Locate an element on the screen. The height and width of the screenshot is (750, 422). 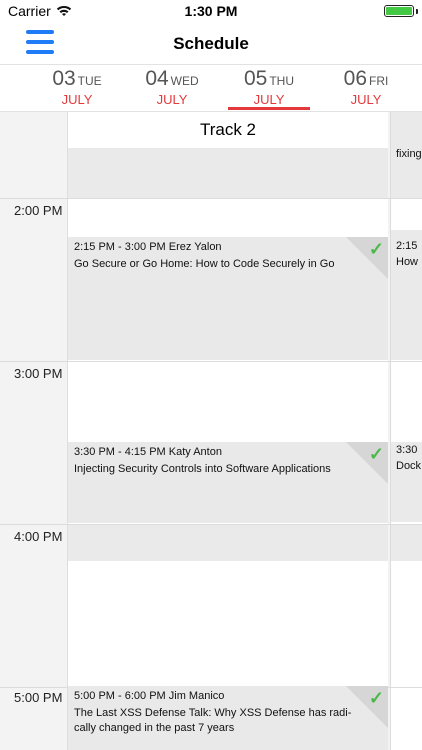
status-time: 1:30 PM is located at coordinates (211, 11).